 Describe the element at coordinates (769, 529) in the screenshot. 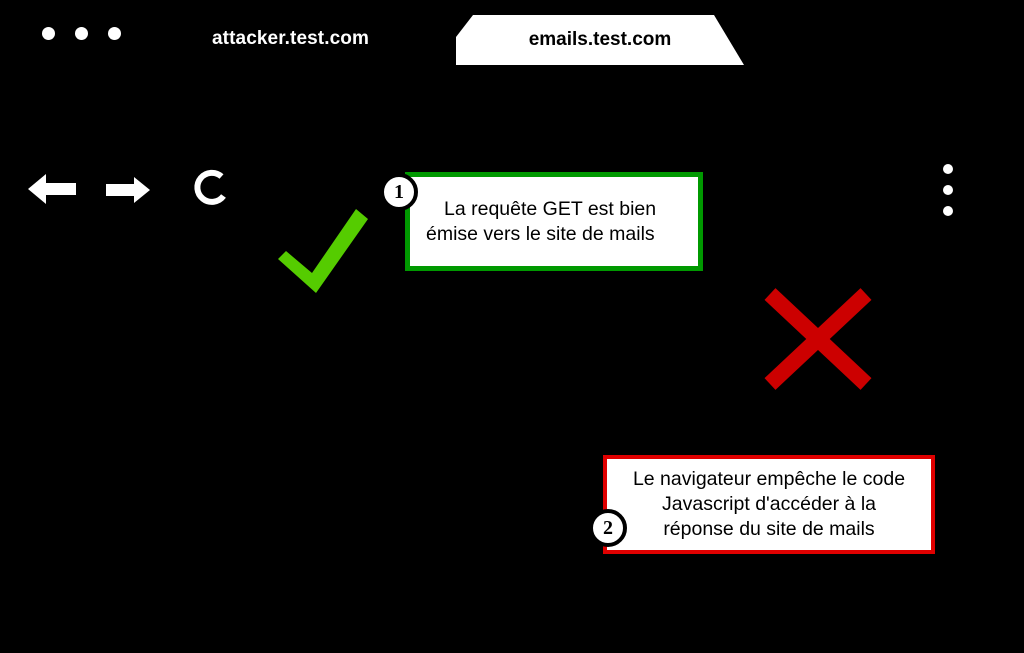

I see `callout-red-line-3: réponse du site de mails` at that location.